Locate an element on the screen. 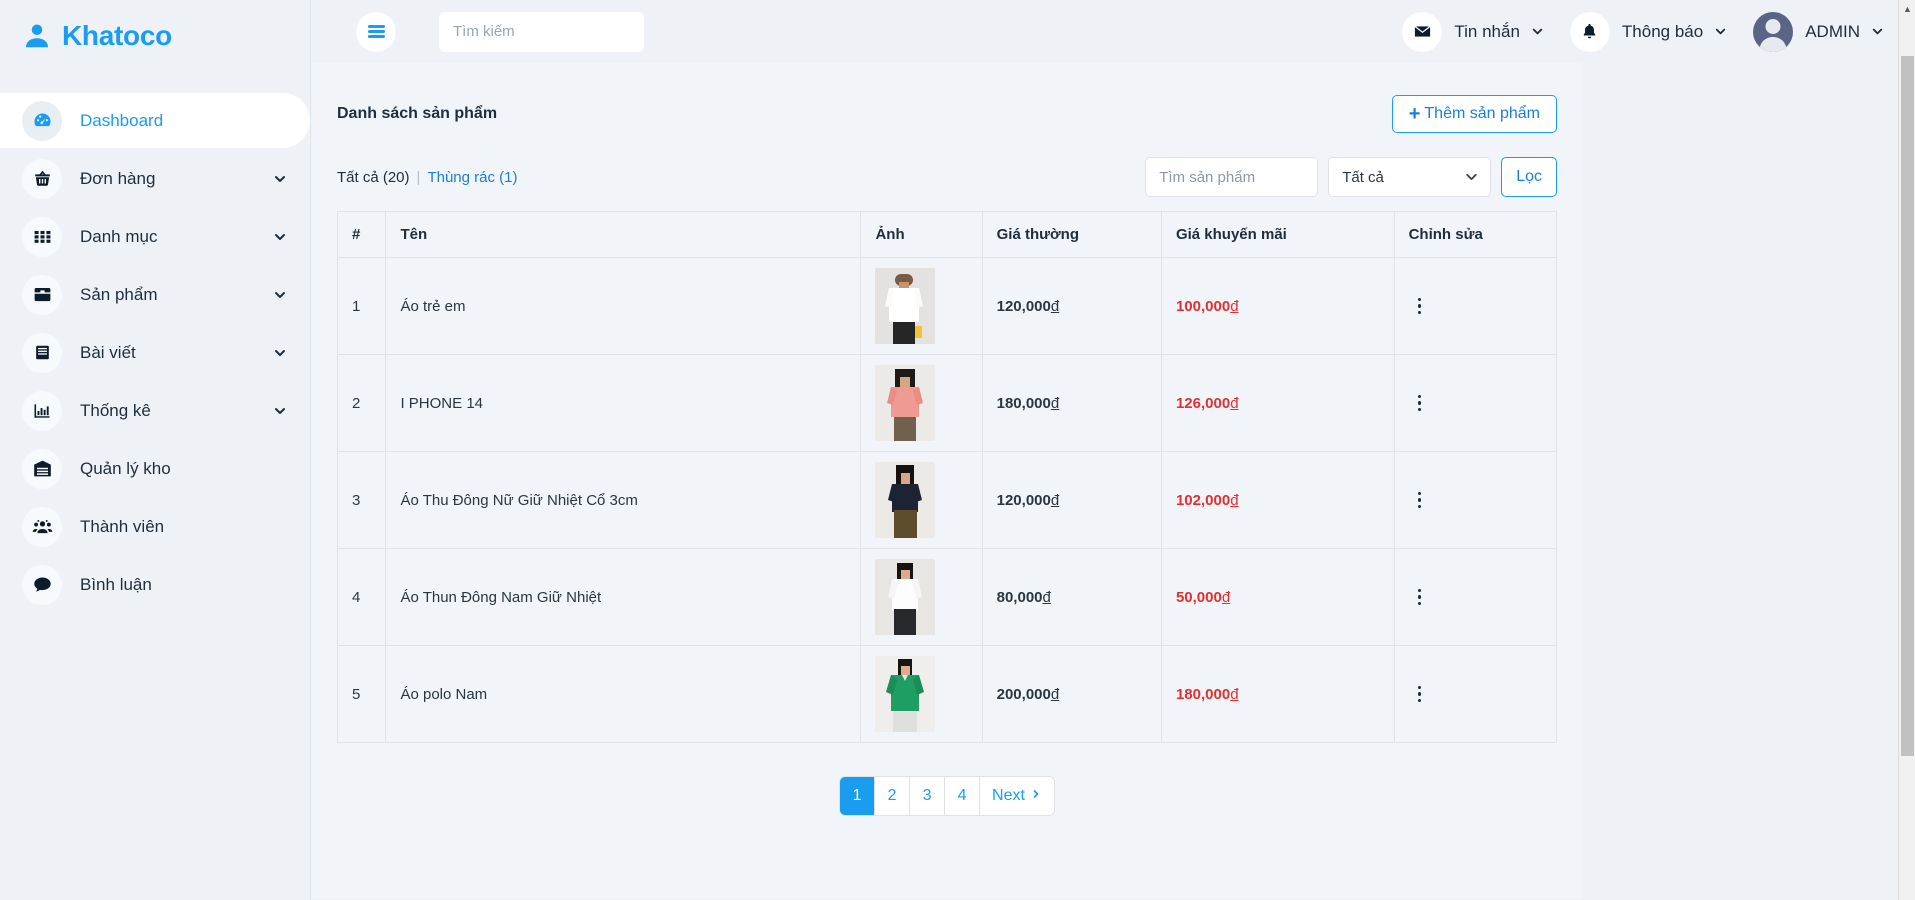  topbar: Tin nhắn Thông báo is located at coordinates (1112, 31).